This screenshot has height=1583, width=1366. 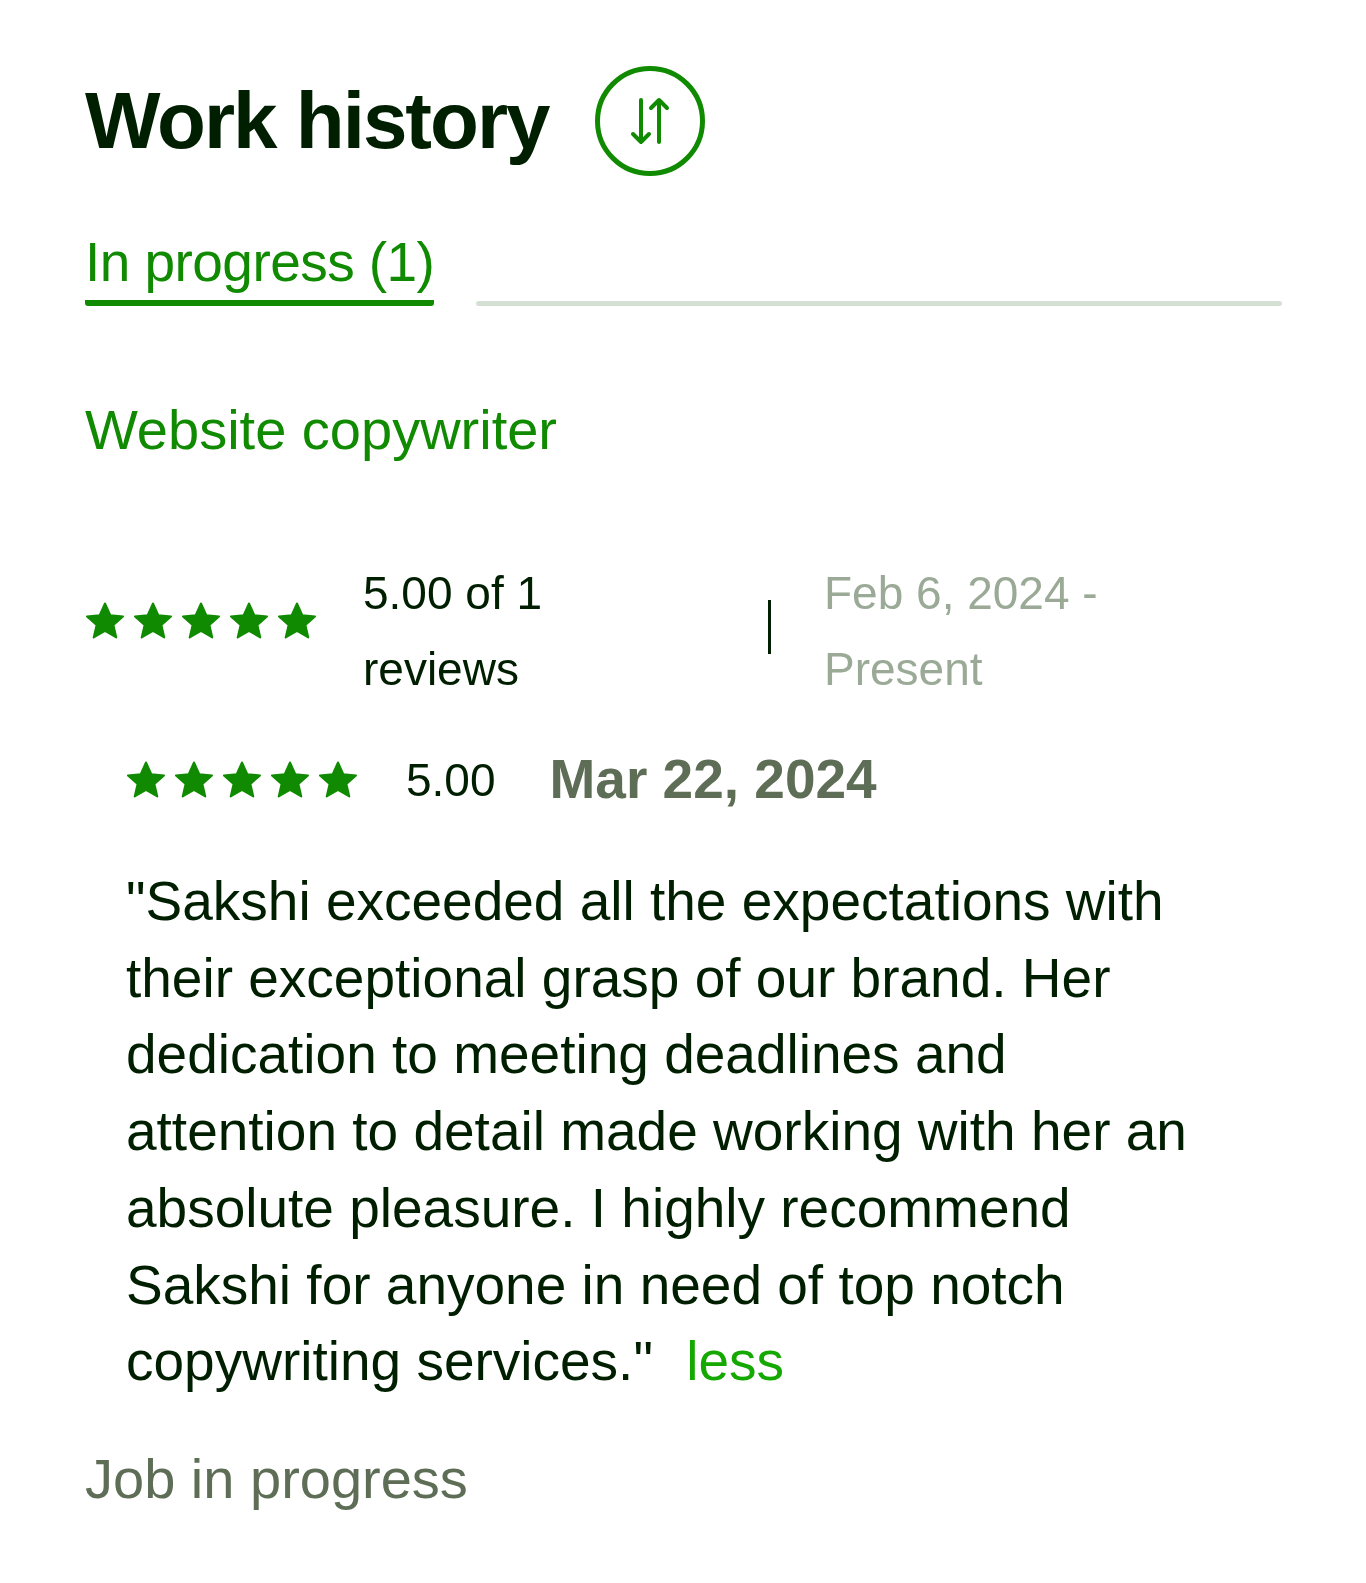 I want to click on up-down-arrows-icon, so click(x=649, y=121).